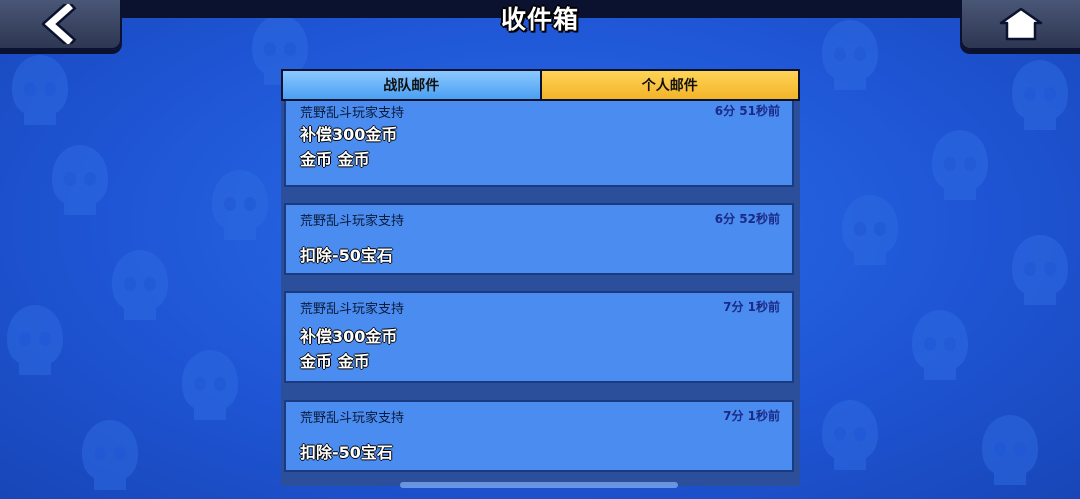 The width and height of the screenshot is (1080, 499). I want to click on mail-item: 荒野乱斗玩家支持 7分 1秒前 扣除-50宝石, so click(539, 436).